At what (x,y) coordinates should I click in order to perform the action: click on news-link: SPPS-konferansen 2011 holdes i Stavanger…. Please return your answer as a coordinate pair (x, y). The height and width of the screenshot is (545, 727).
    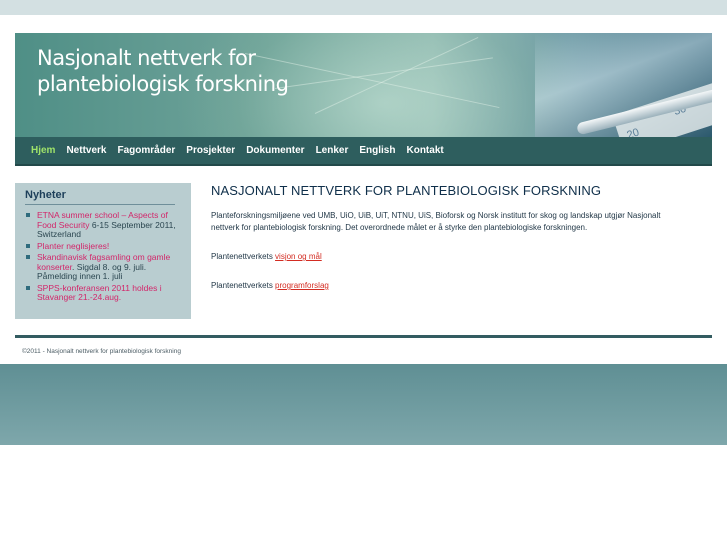
    Looking at the image, I should click on (99, 293).